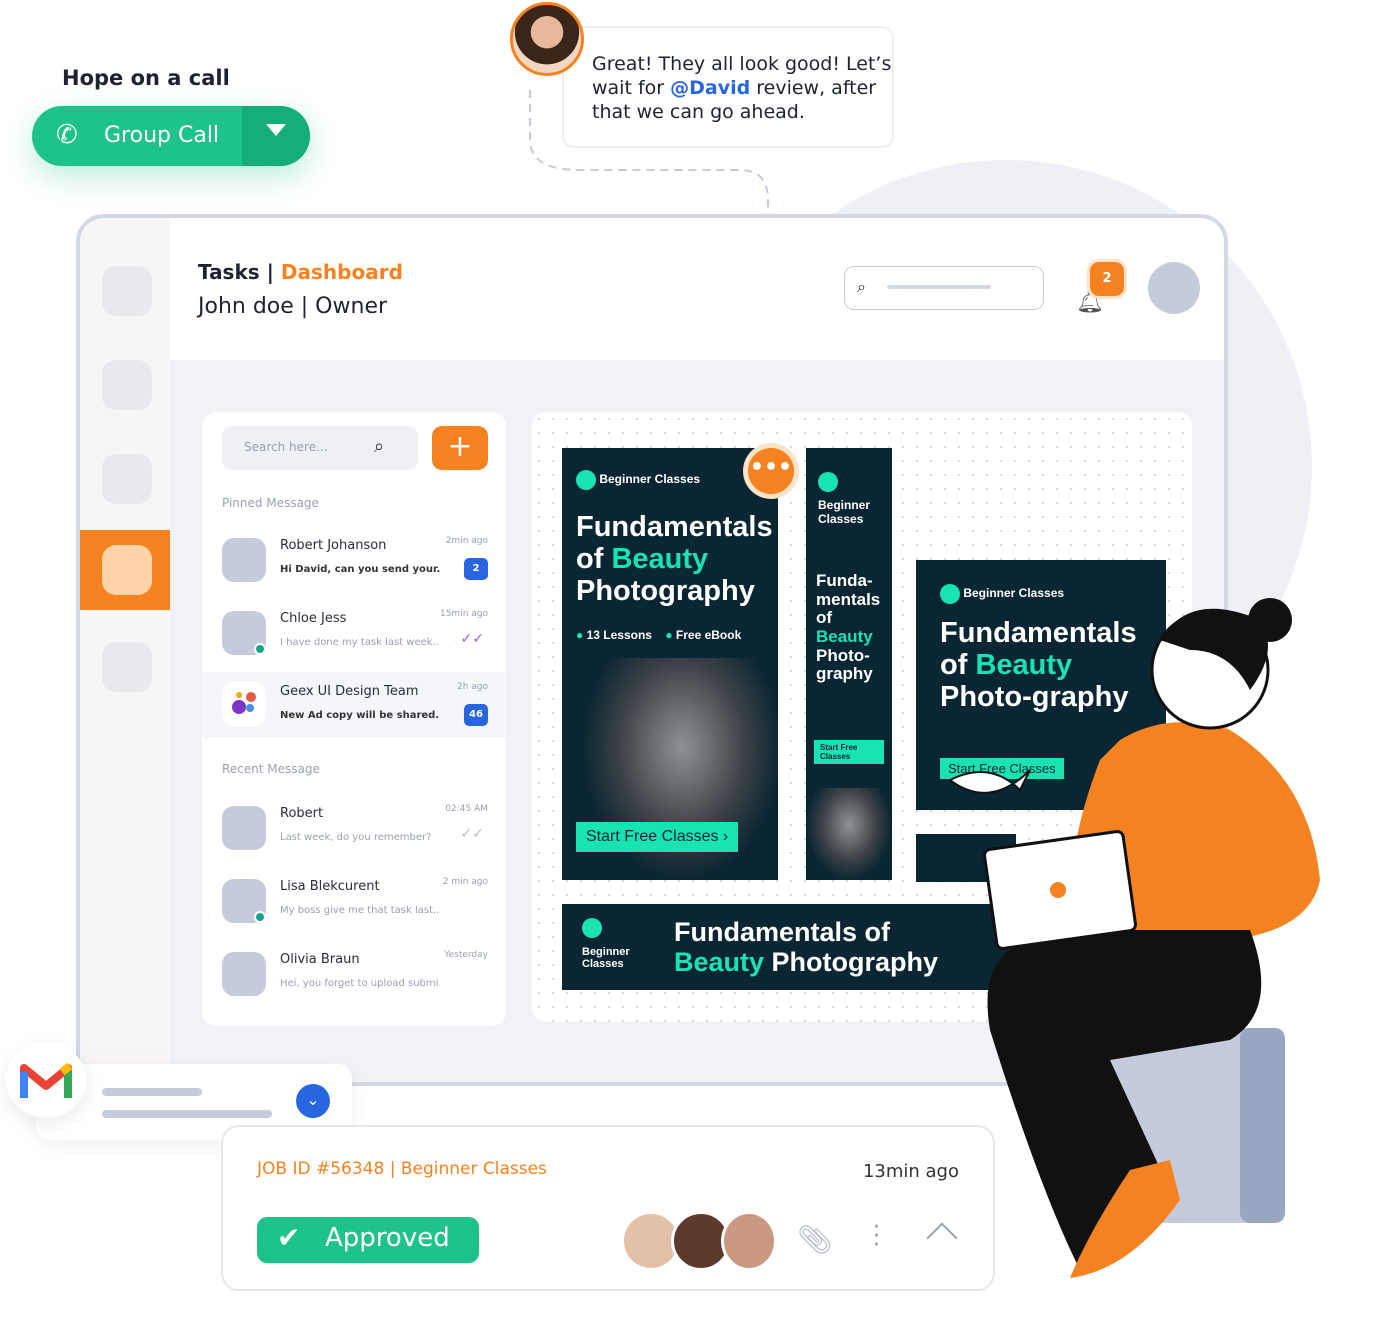 Image resolution: width=1376 pixels, height=1331 pixels. What do you see at coordinates (749, 1241) in the screenshot?
I see `assignee-avatar` at bounding box center [749, 1241].